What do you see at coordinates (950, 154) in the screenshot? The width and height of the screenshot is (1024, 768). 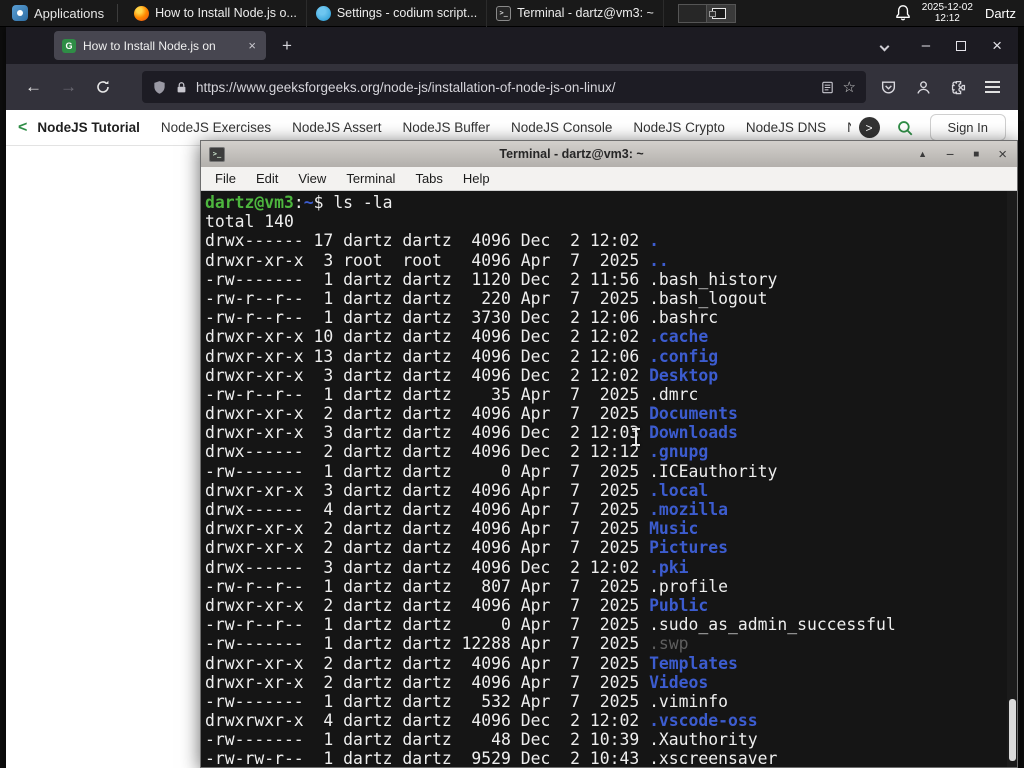 I see `terminal-minimize-button: −` at bounding box center [950, 154].